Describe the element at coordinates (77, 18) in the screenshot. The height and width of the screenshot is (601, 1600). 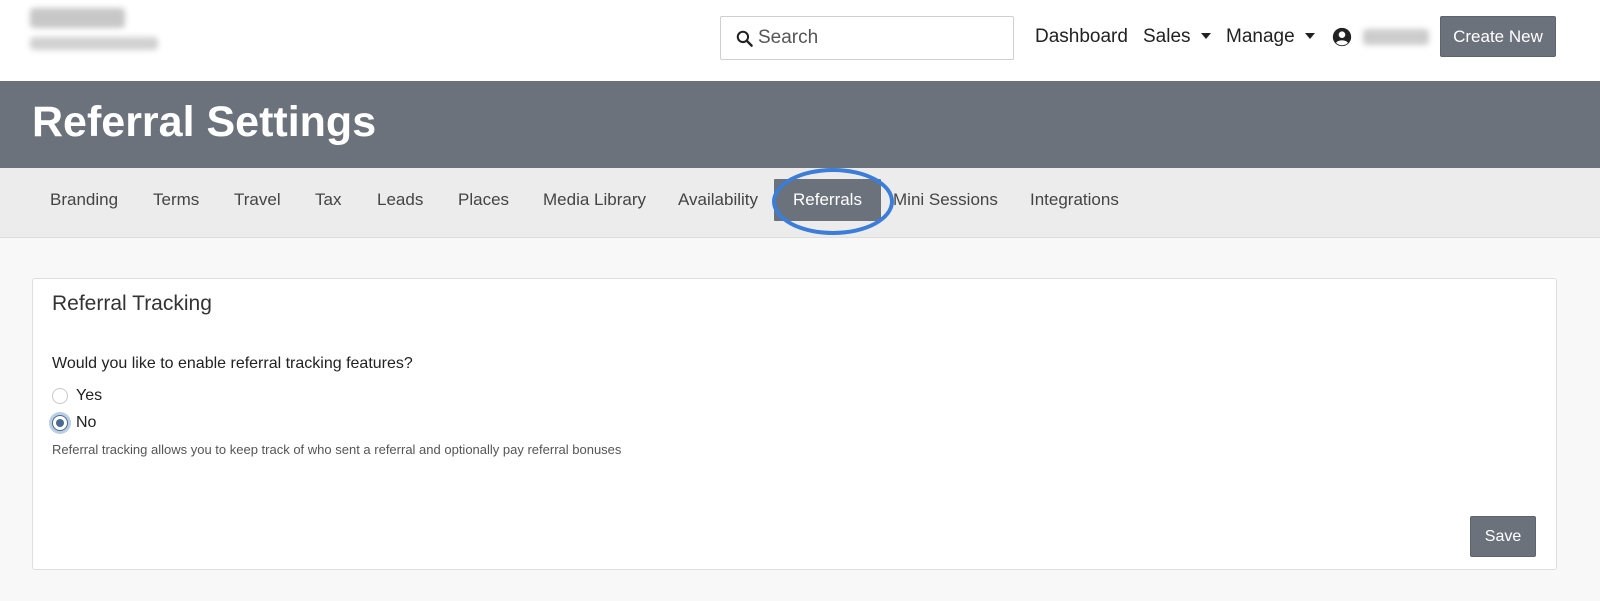
I see `brand-name-blurred` at that location.